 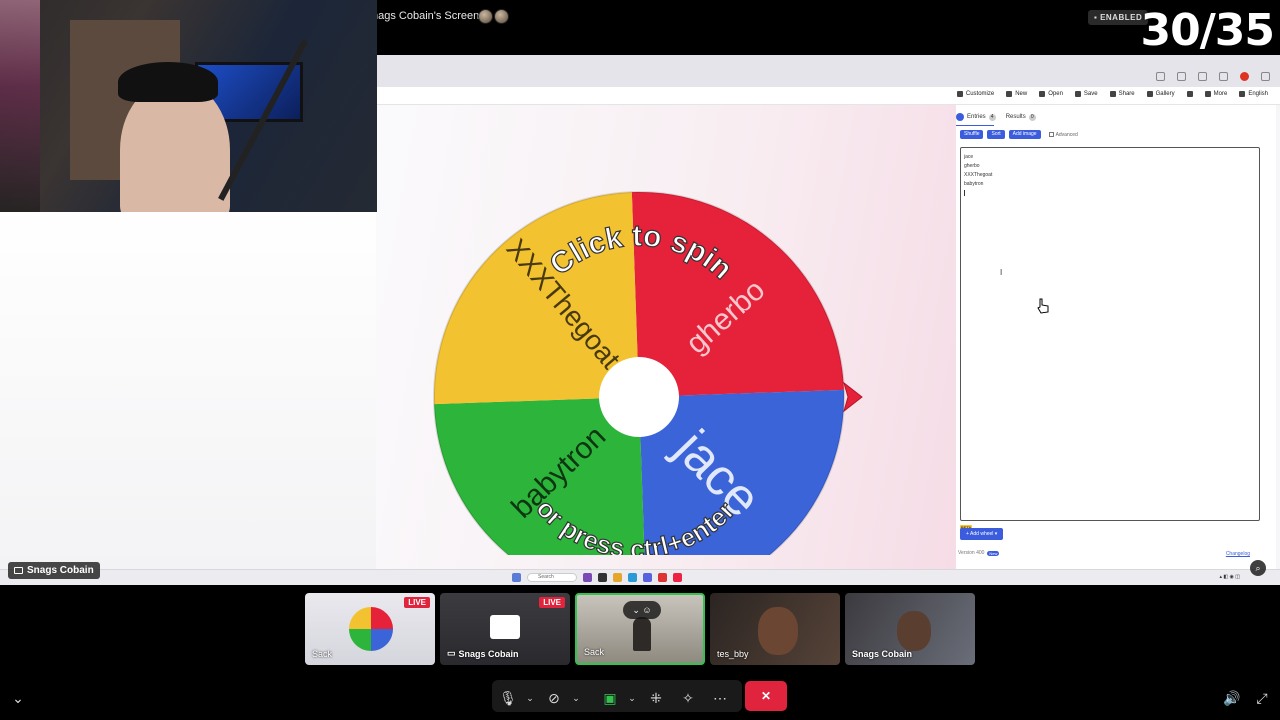 I want to click on browser-icon, so click(x=632, y=577).